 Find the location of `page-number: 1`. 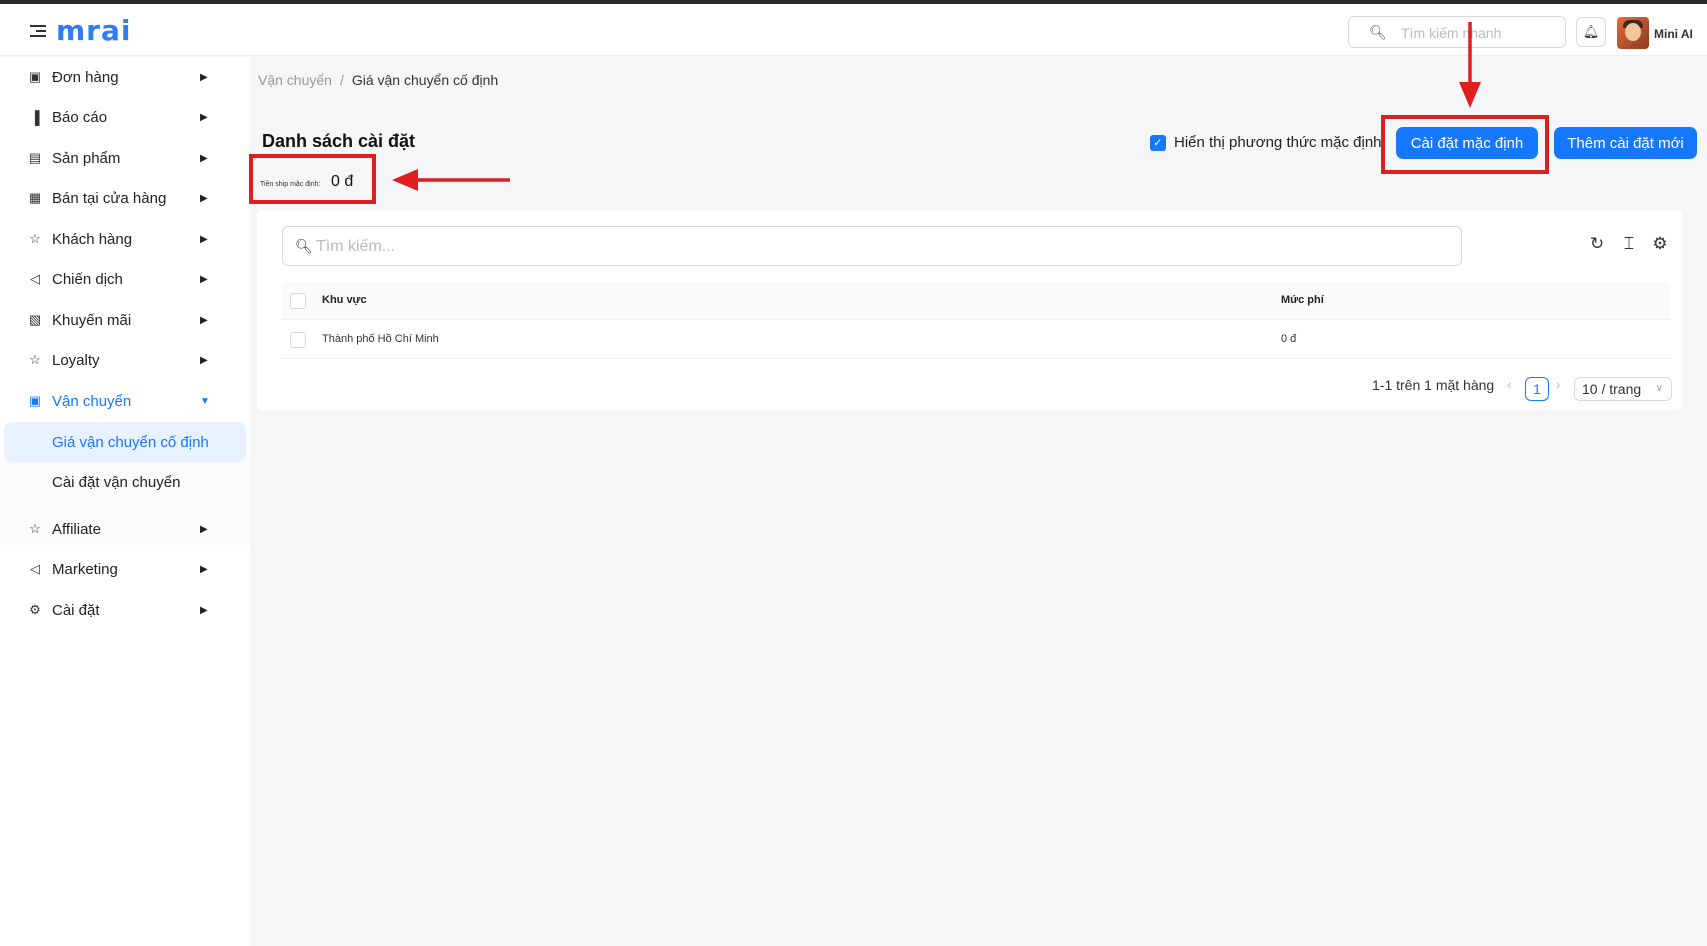

page-number: 1 is located at coordinates (1537, 389).